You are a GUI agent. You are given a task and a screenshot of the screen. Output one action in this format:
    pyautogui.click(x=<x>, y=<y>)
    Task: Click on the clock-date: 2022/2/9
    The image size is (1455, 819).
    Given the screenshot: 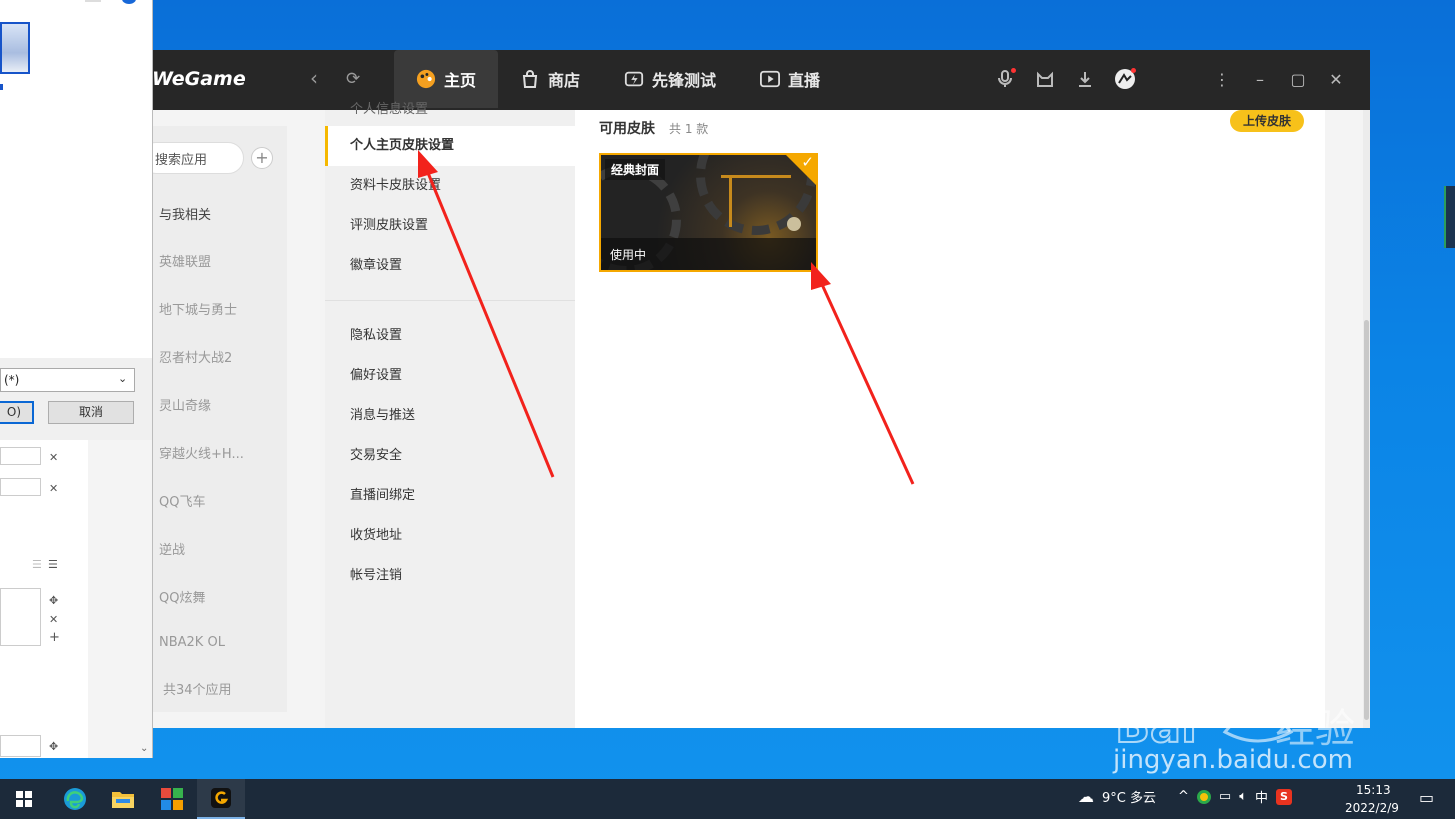 What is the action you would take?
    pyautogui.click(x=1372, y=808)
    